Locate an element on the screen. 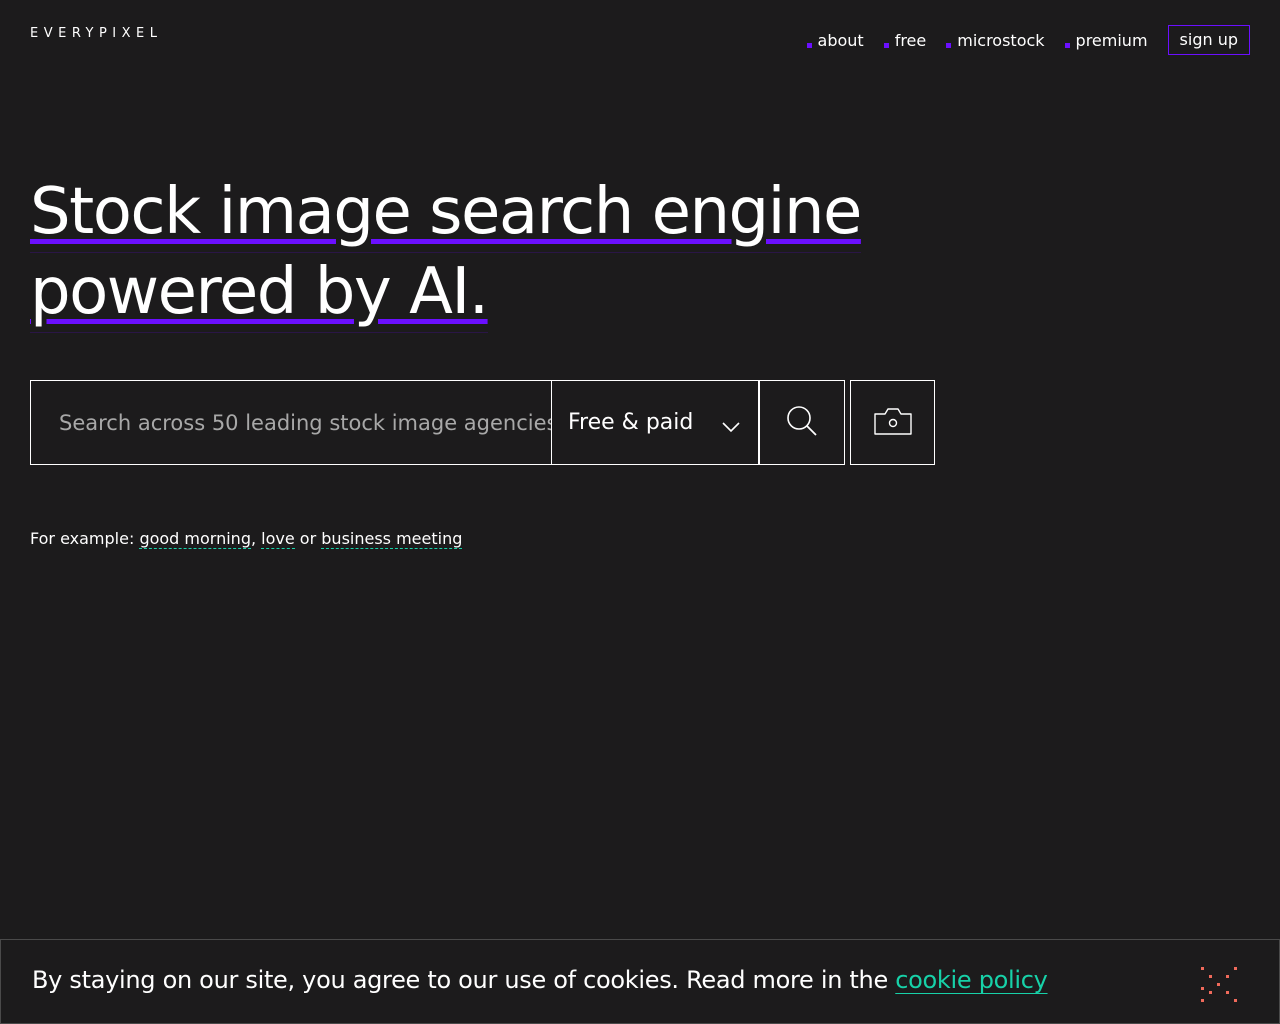 The width and height of the screenshot is (1280, 1024). nav-item-free: free is located at coordinates (905, 40).